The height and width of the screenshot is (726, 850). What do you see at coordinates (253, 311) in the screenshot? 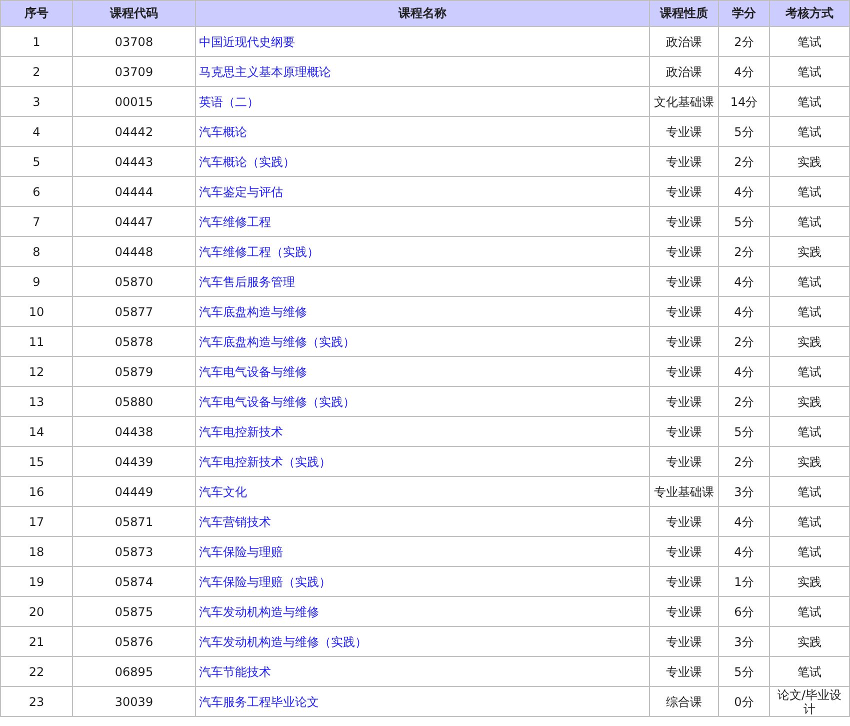
I see `course-link: 汽车底盘构造与维修` at bounding box center [253, 311].